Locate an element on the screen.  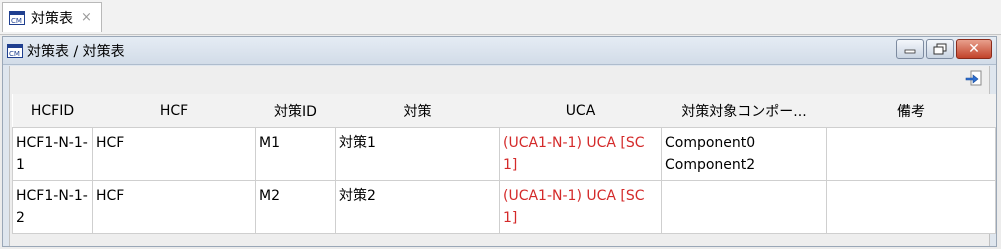
col-header-measure: 対策 is located at coordinates (417, 111).